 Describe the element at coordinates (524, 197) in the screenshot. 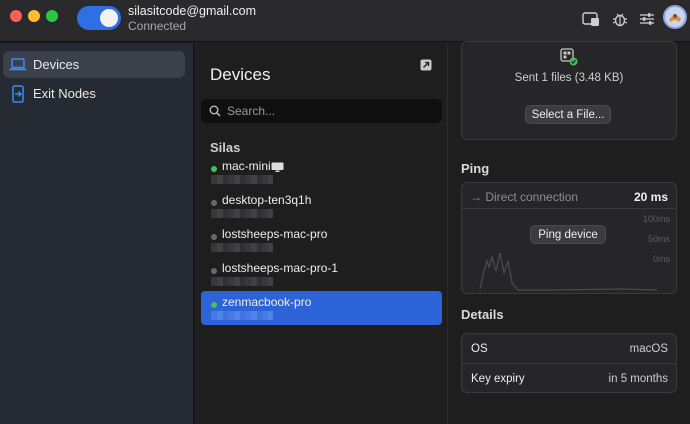

I see `connection-type: → Direct connection` at that location.